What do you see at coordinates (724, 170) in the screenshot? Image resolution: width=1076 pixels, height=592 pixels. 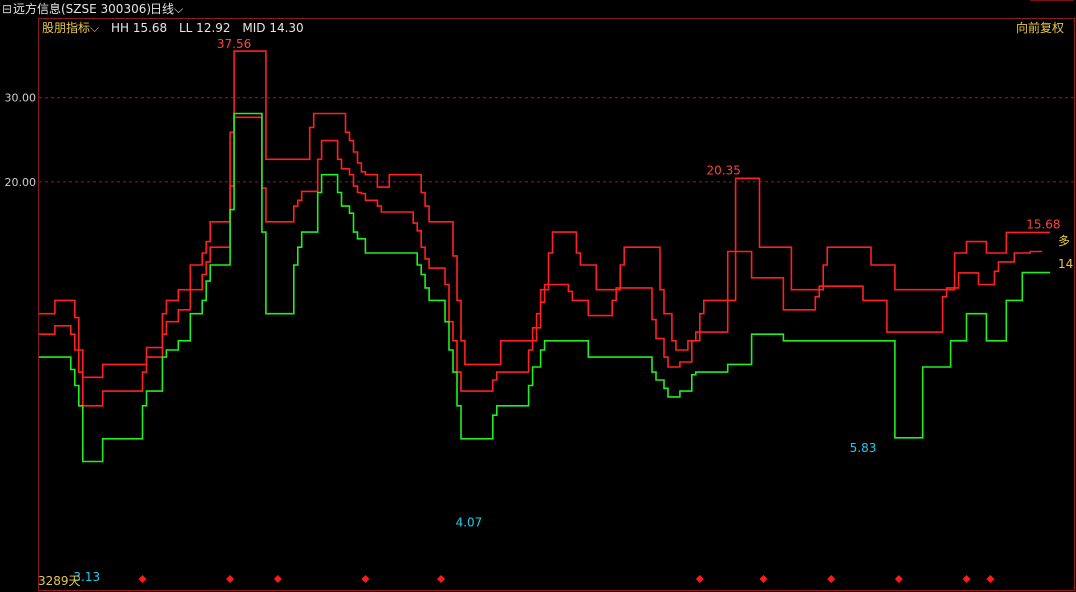 I see `annotation-label: 20.35` at bounding box center [724, 170].